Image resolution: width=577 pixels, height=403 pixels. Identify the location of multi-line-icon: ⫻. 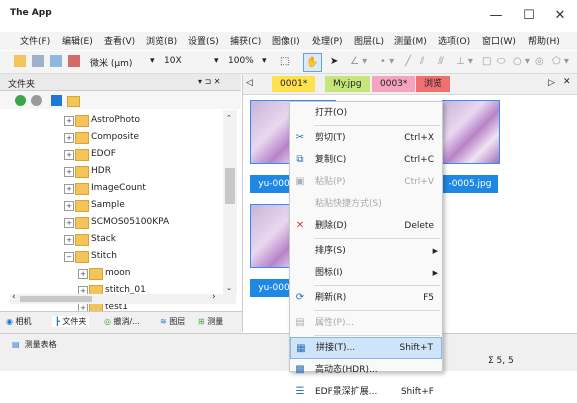
(441, 61).